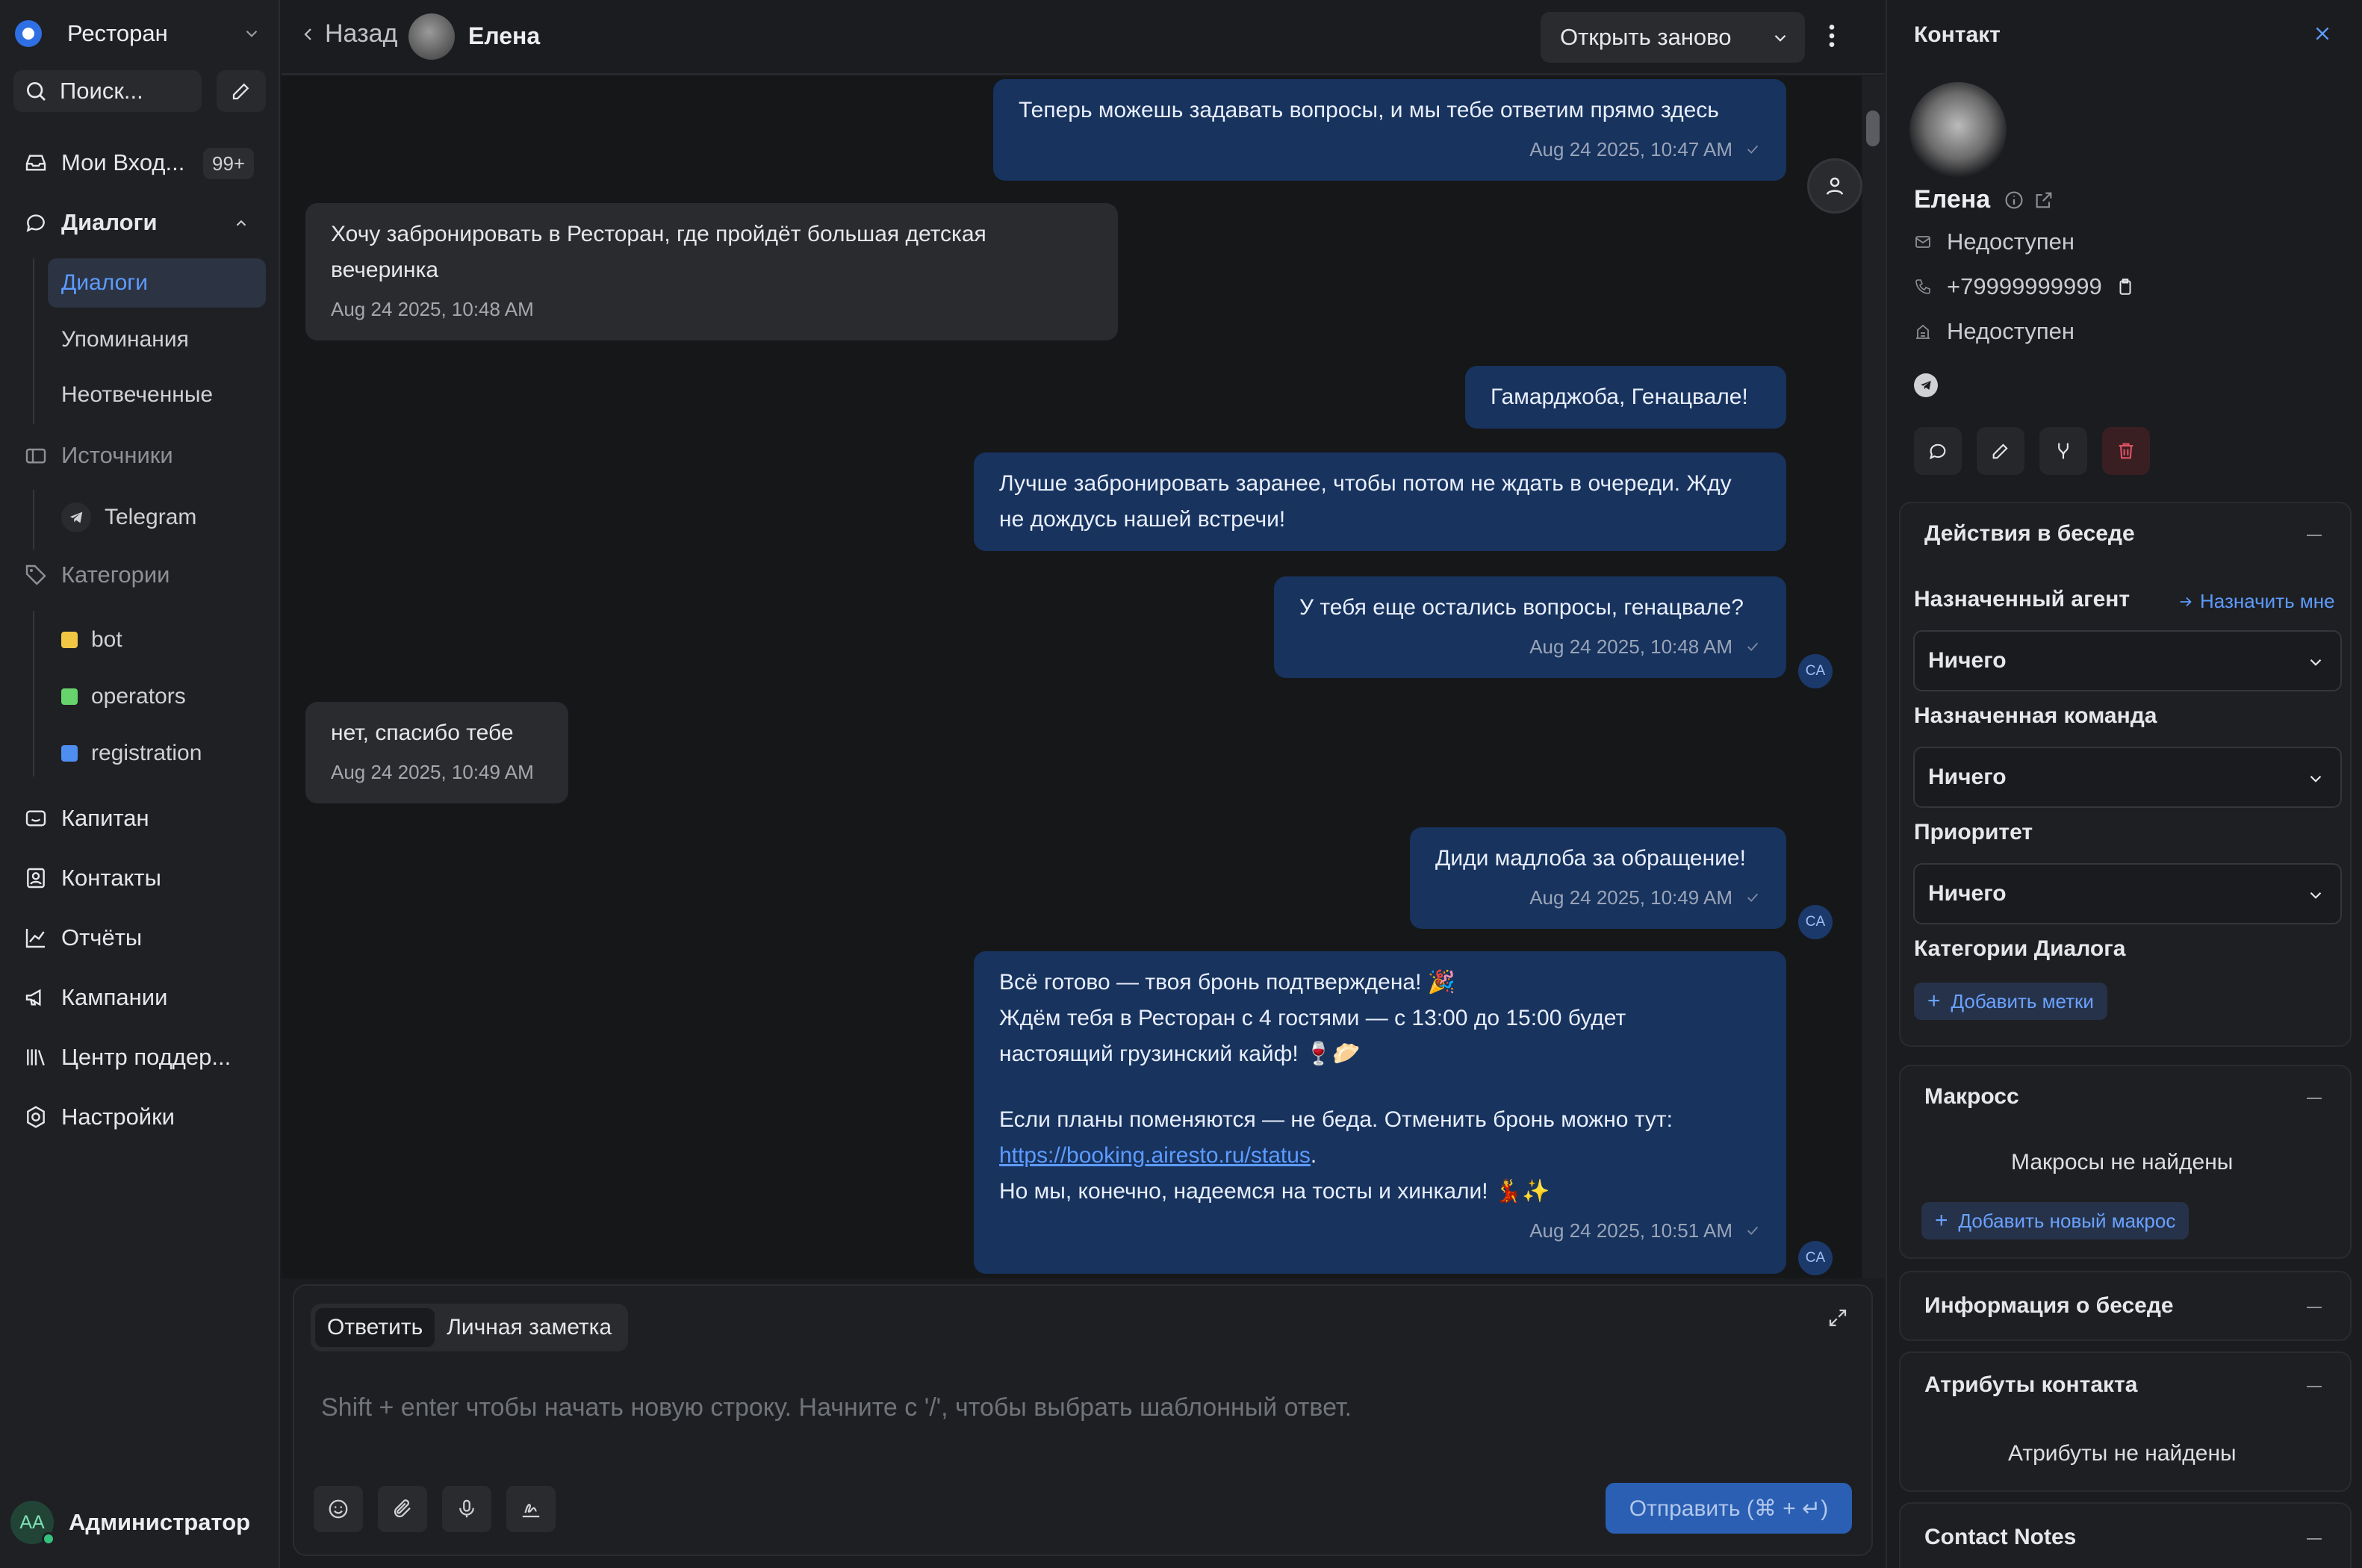  I want to click on scrollbar-track, so click(1874, 677).